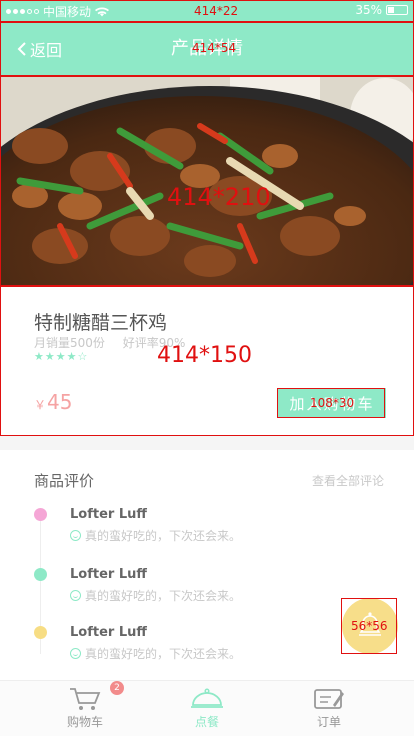 The image size is (414, 736). I want to click on reviews-title: 商品评价, so click(64, 481).